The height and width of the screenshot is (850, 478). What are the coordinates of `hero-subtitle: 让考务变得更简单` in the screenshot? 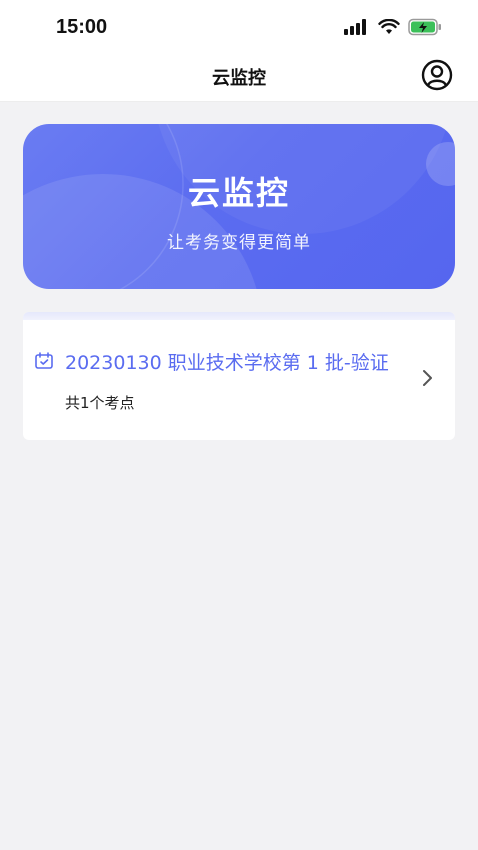 It's located at (239, 243).